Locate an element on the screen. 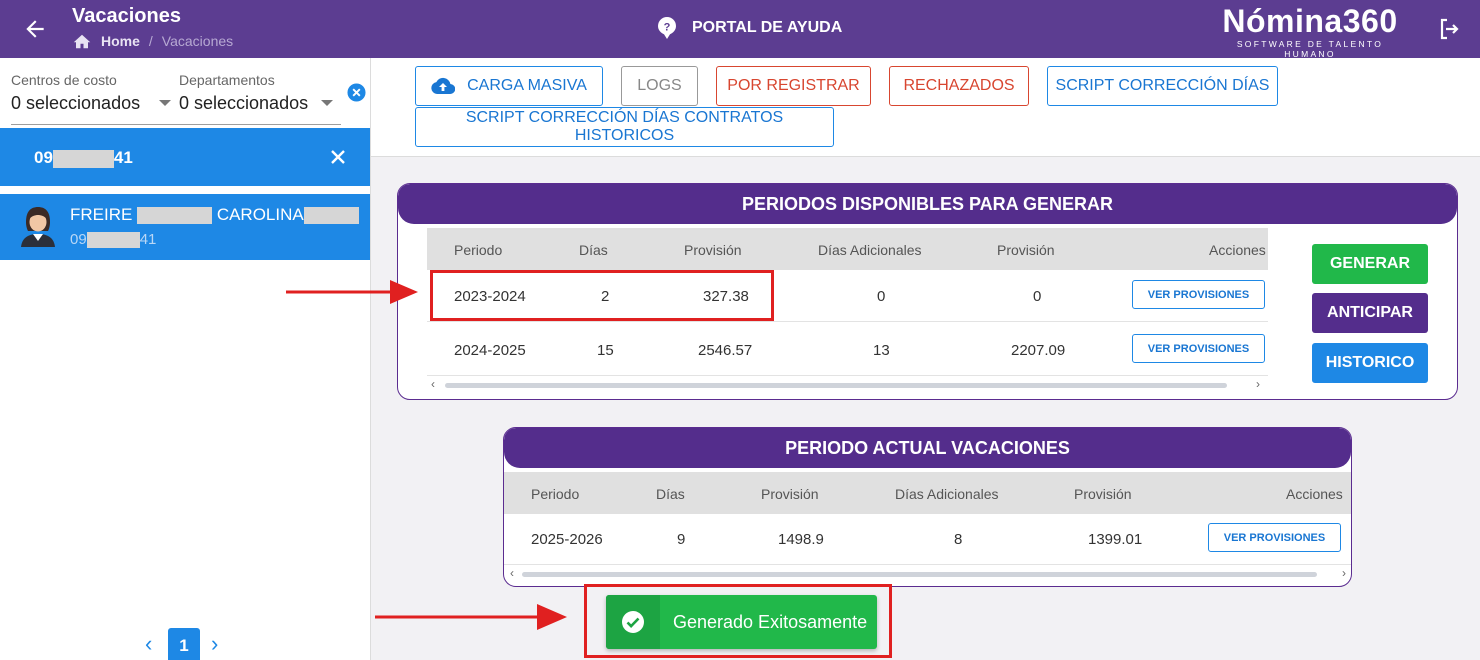 This screenshot has height=660, width=1480. table-cell-provision: 1498.9 is located at coordinates (801, 539).